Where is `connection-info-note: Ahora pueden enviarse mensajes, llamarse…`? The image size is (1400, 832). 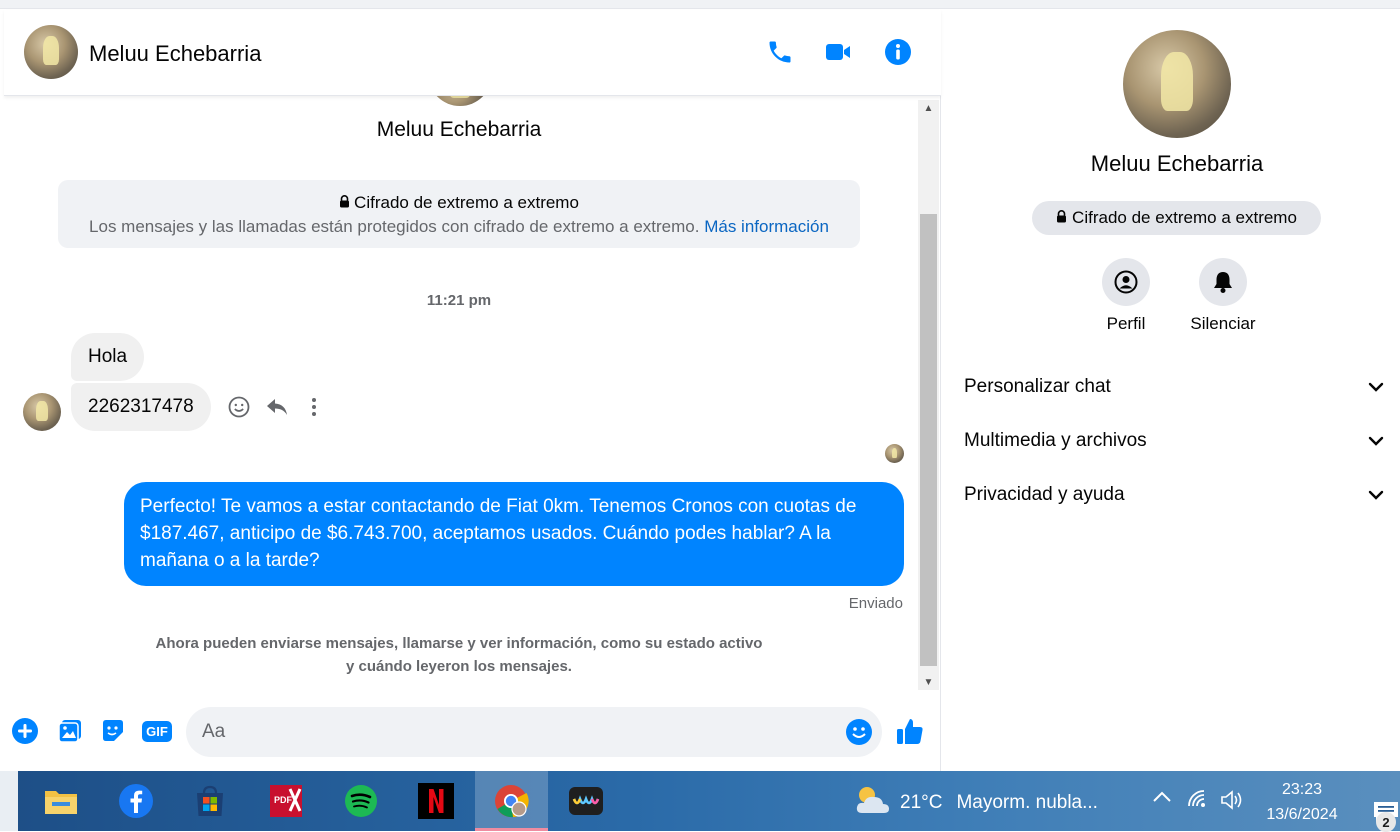 connection-info-note: Ahora pueden enviarse mensajes, llamarse… is located at coordinates (459, 655).